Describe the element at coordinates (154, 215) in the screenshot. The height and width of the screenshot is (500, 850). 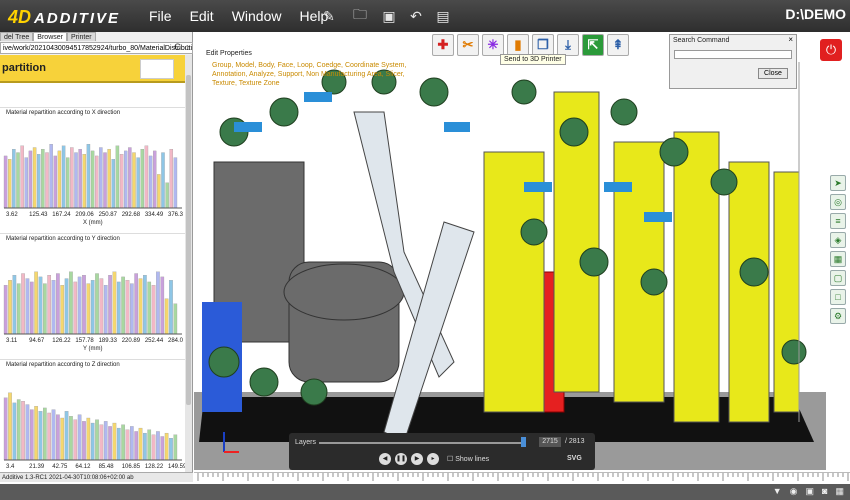
I see `tick-label: 334.49` at that location.